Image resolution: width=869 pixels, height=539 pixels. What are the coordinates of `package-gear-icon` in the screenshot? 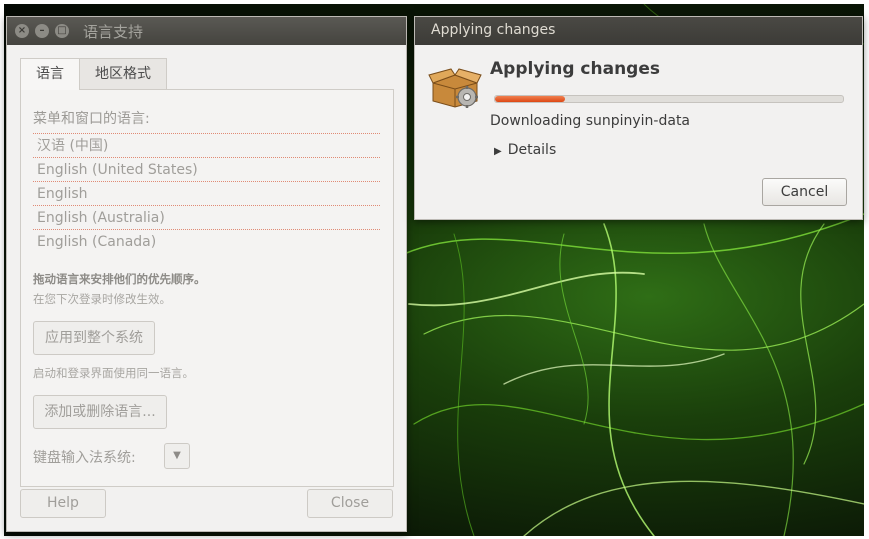 It's located at (455, 88).